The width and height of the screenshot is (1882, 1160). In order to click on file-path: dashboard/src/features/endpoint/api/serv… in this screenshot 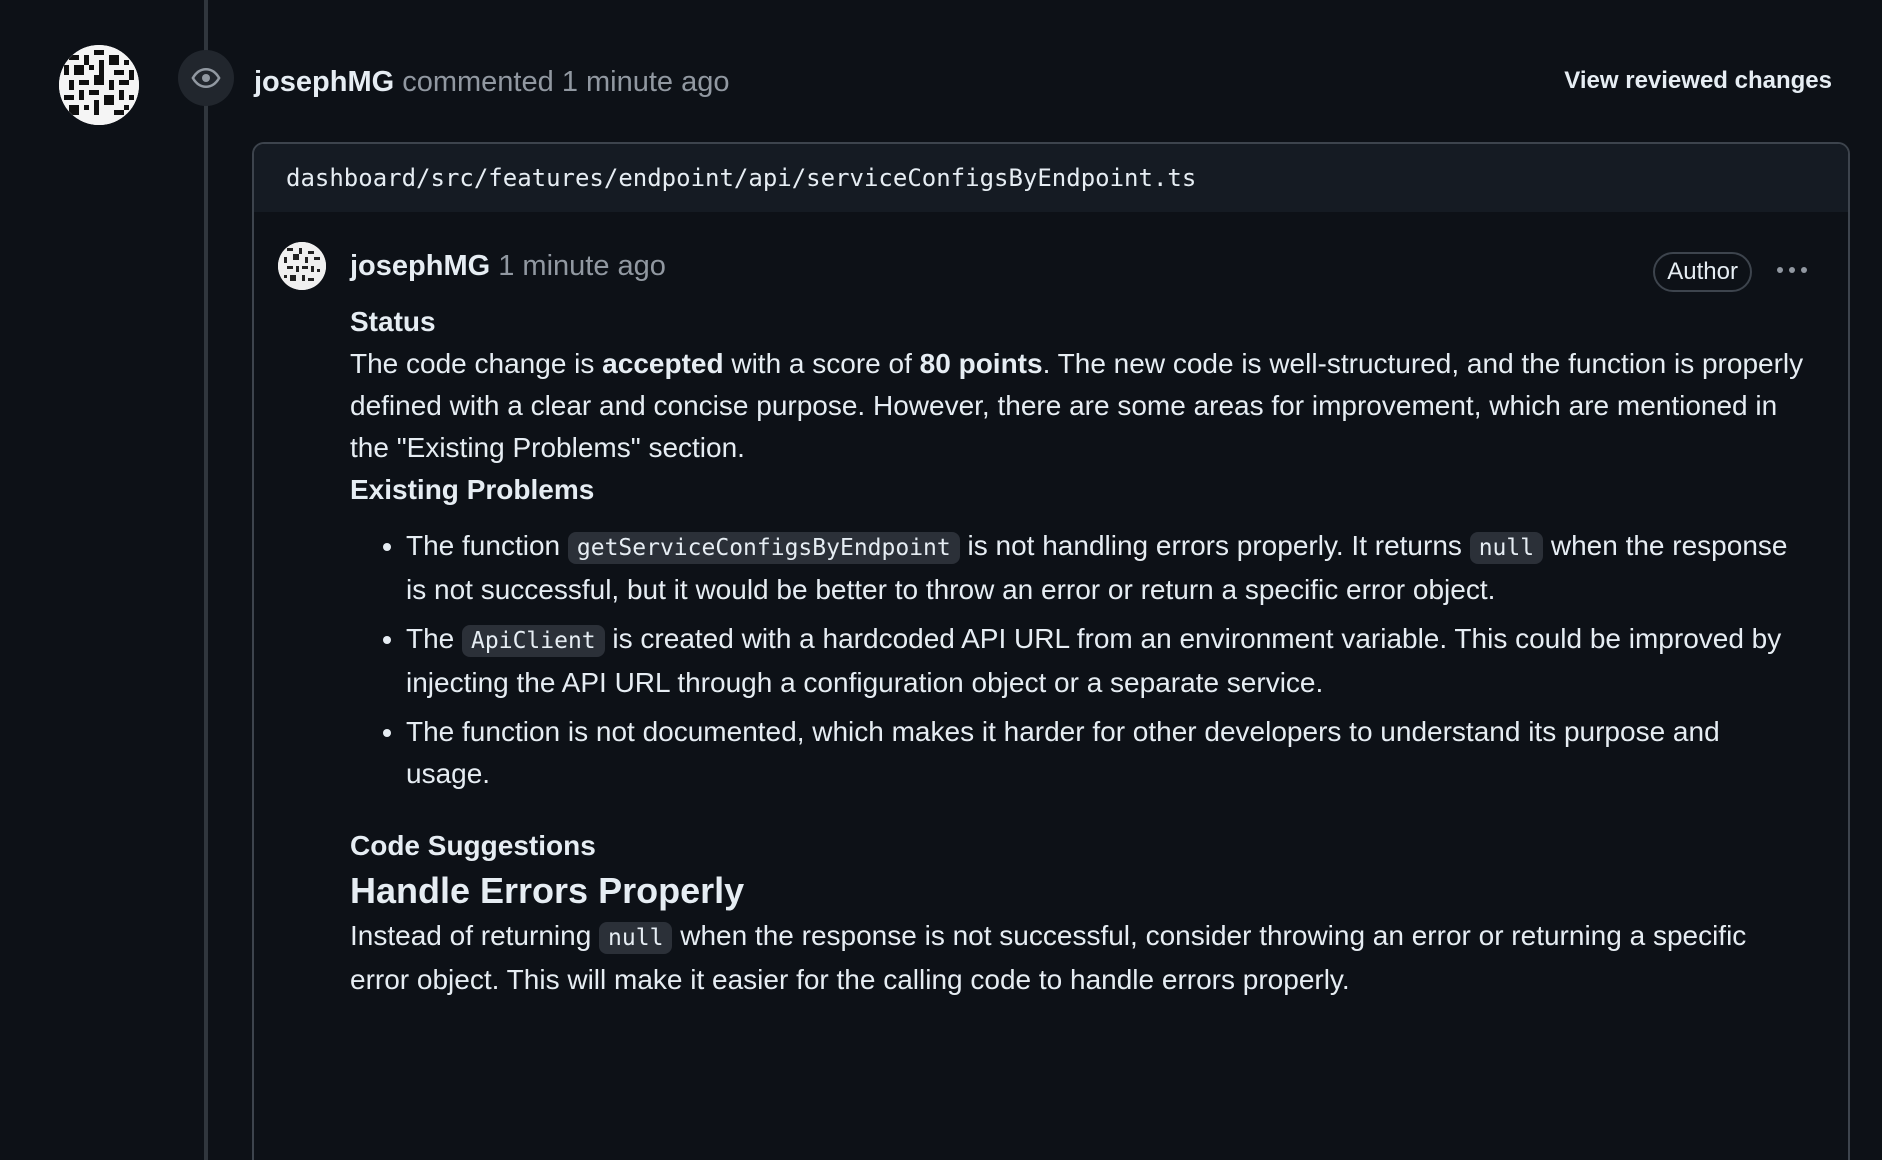, I will do `click(741, 178)`.